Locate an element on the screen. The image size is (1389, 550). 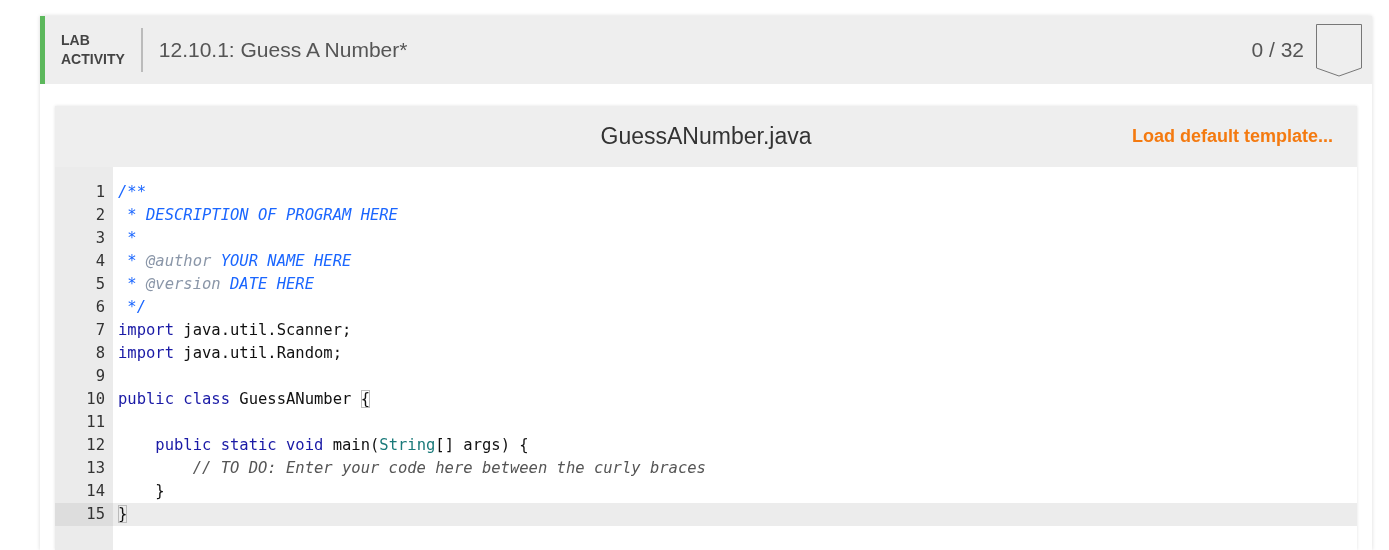
line-number: 12 is located at coordinates (95, 445).